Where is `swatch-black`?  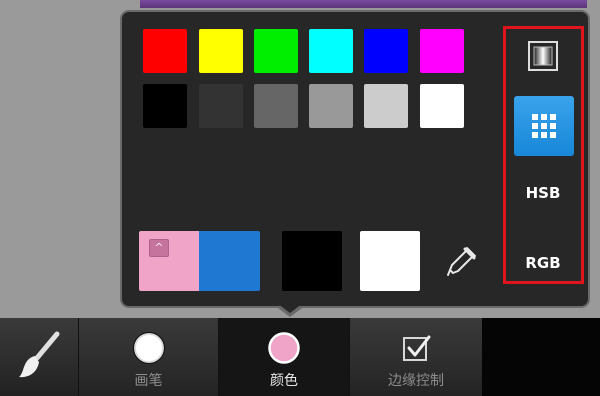
swatch-black is located at coordinates (165, 106).